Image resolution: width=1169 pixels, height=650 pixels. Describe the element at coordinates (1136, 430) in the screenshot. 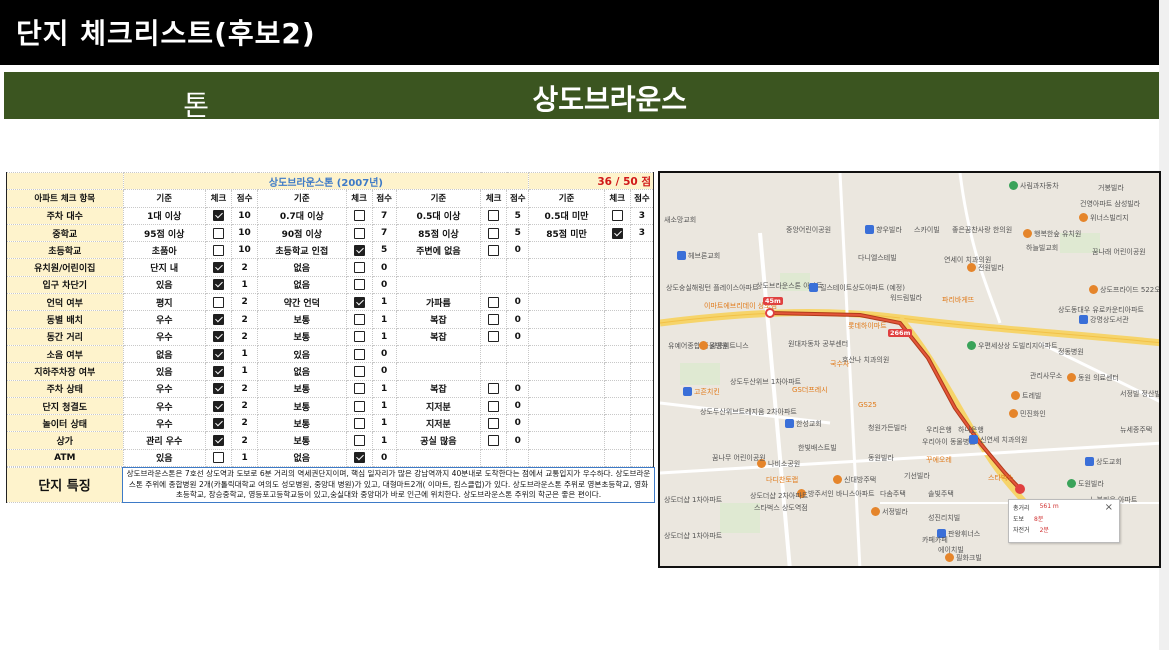

I see `map-place-label: 뉴세종주택` at that location.